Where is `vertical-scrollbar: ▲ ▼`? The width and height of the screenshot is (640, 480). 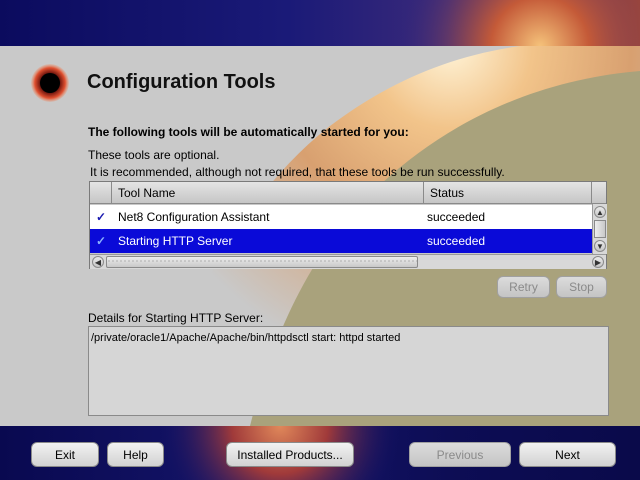 vertical-scrollbar: ▲ ▼ is located at coordinates (599, 229).